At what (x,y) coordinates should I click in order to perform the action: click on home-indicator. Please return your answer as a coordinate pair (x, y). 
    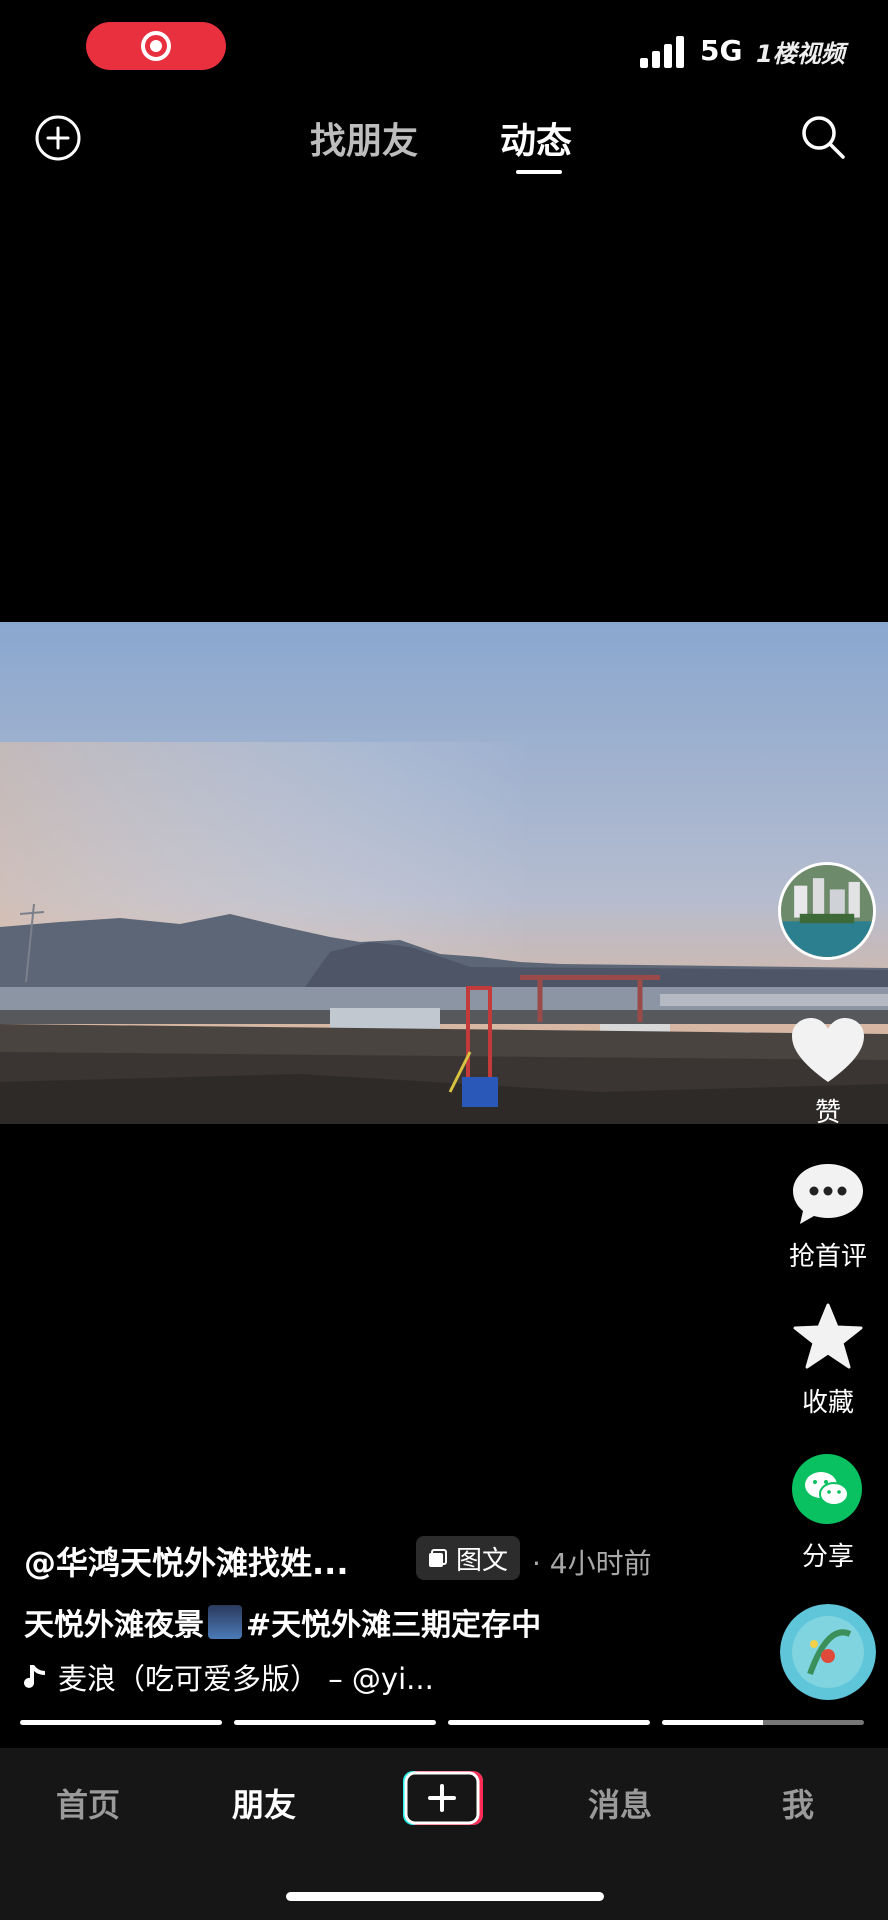
    Looking at the image, I should click on (445, 1896).